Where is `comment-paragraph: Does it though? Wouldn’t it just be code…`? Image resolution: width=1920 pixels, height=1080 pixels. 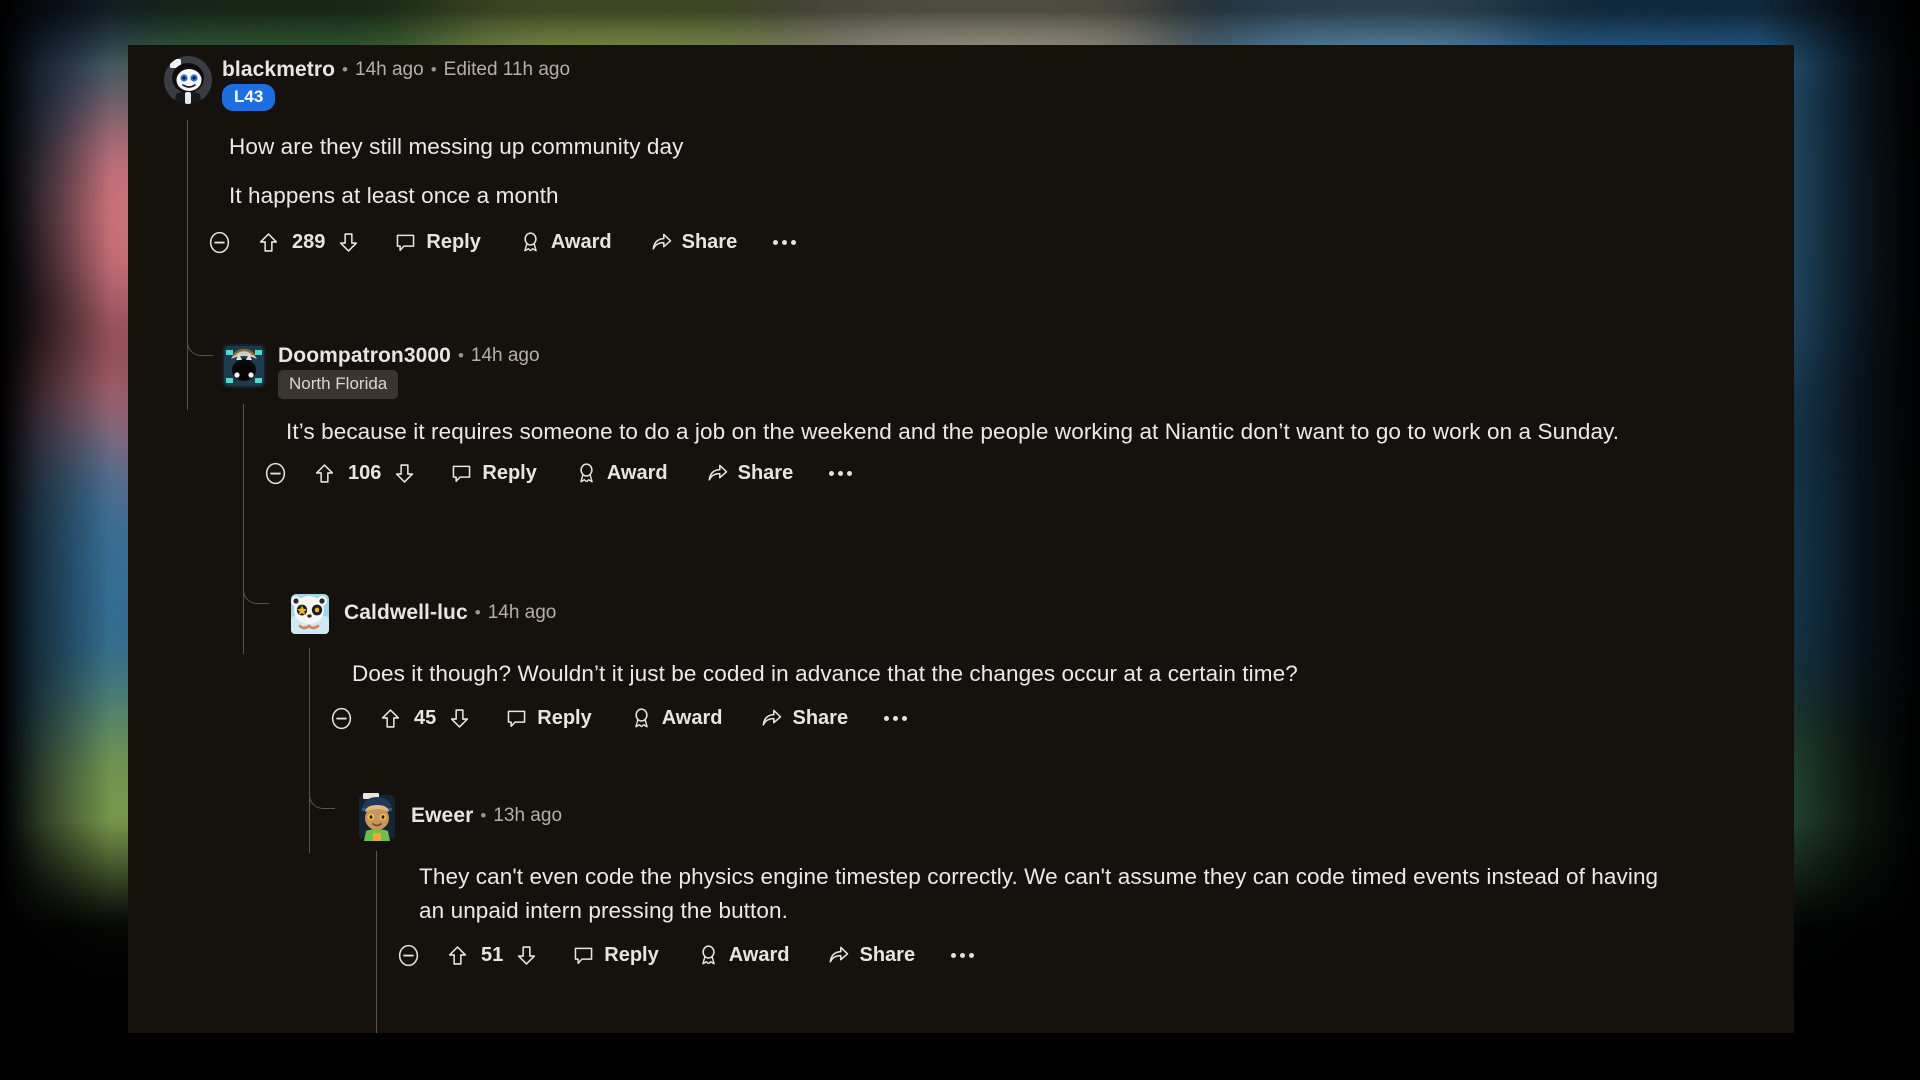
comment-paragraph: Does it though? Wouldn’t it just be code… is located at coordinates (825, 673).